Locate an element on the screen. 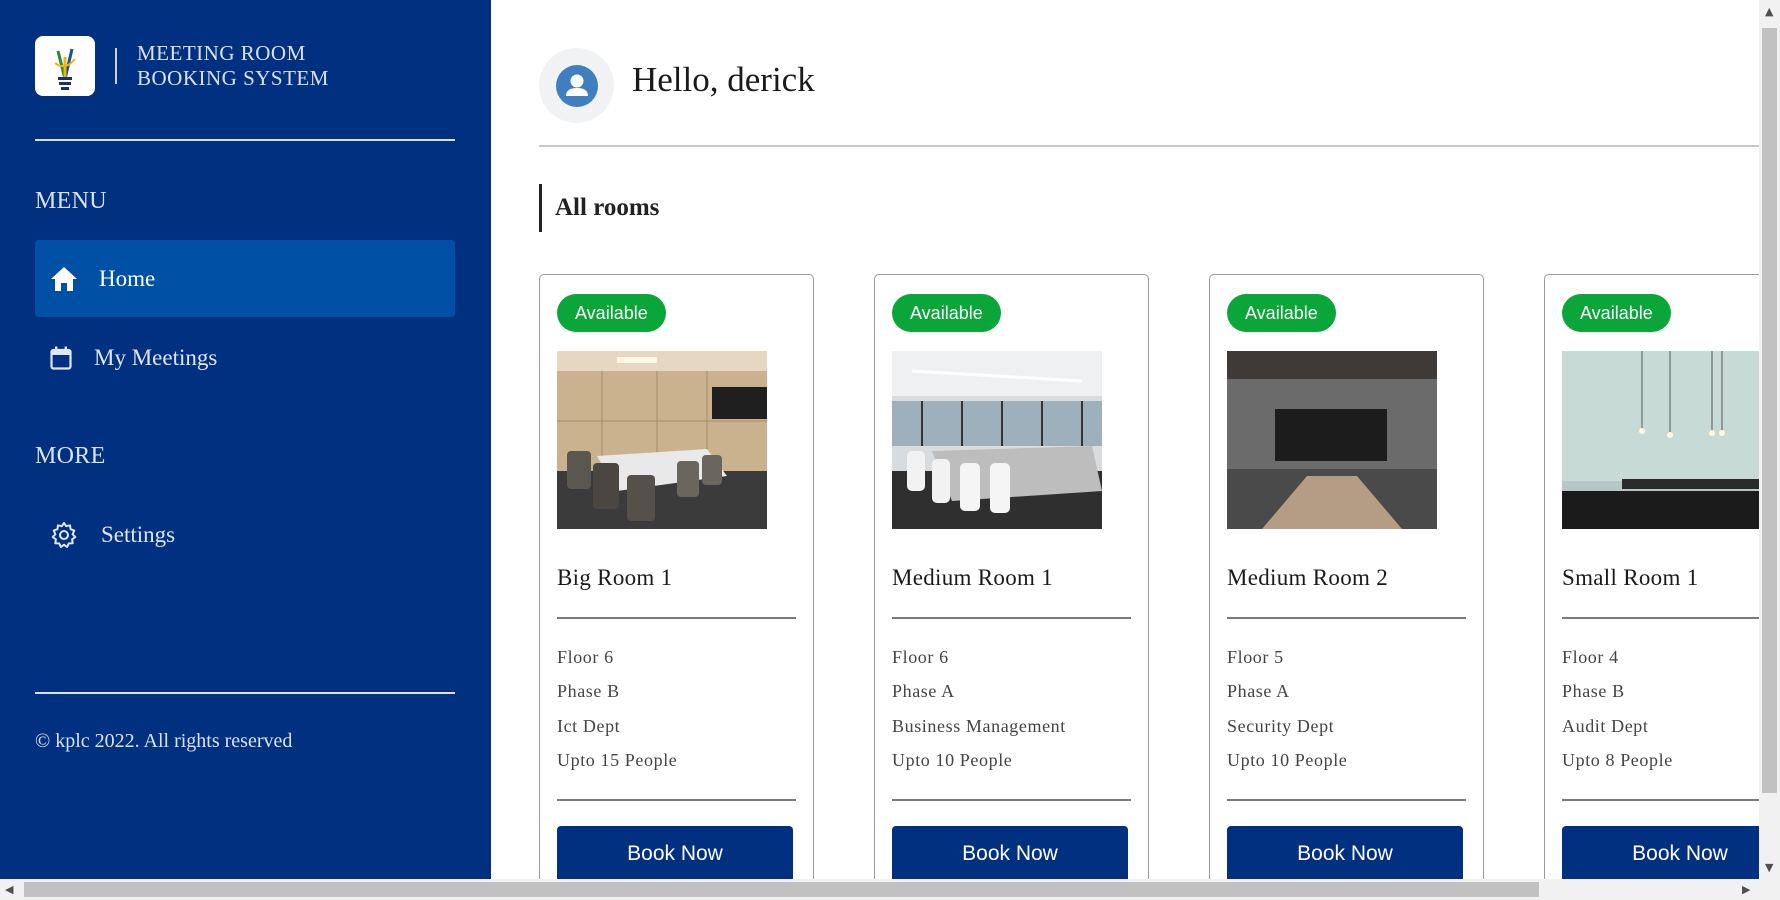 Image resolution: width=1780 pixels, height=900 pixels. brand: MEETING ROOM BOOKING SYSTEM is located at coordinates (182, 66).